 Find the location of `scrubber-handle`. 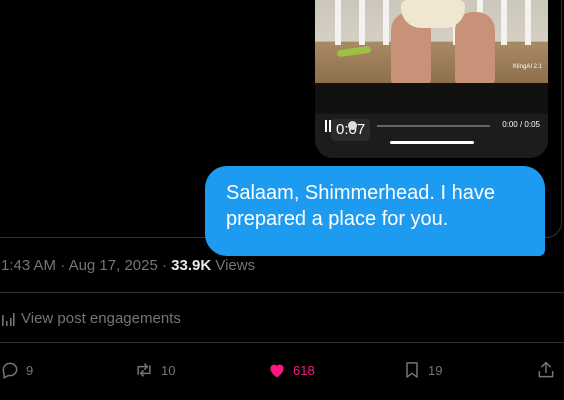

scrubber-handle is located at coordinates (352, 125).